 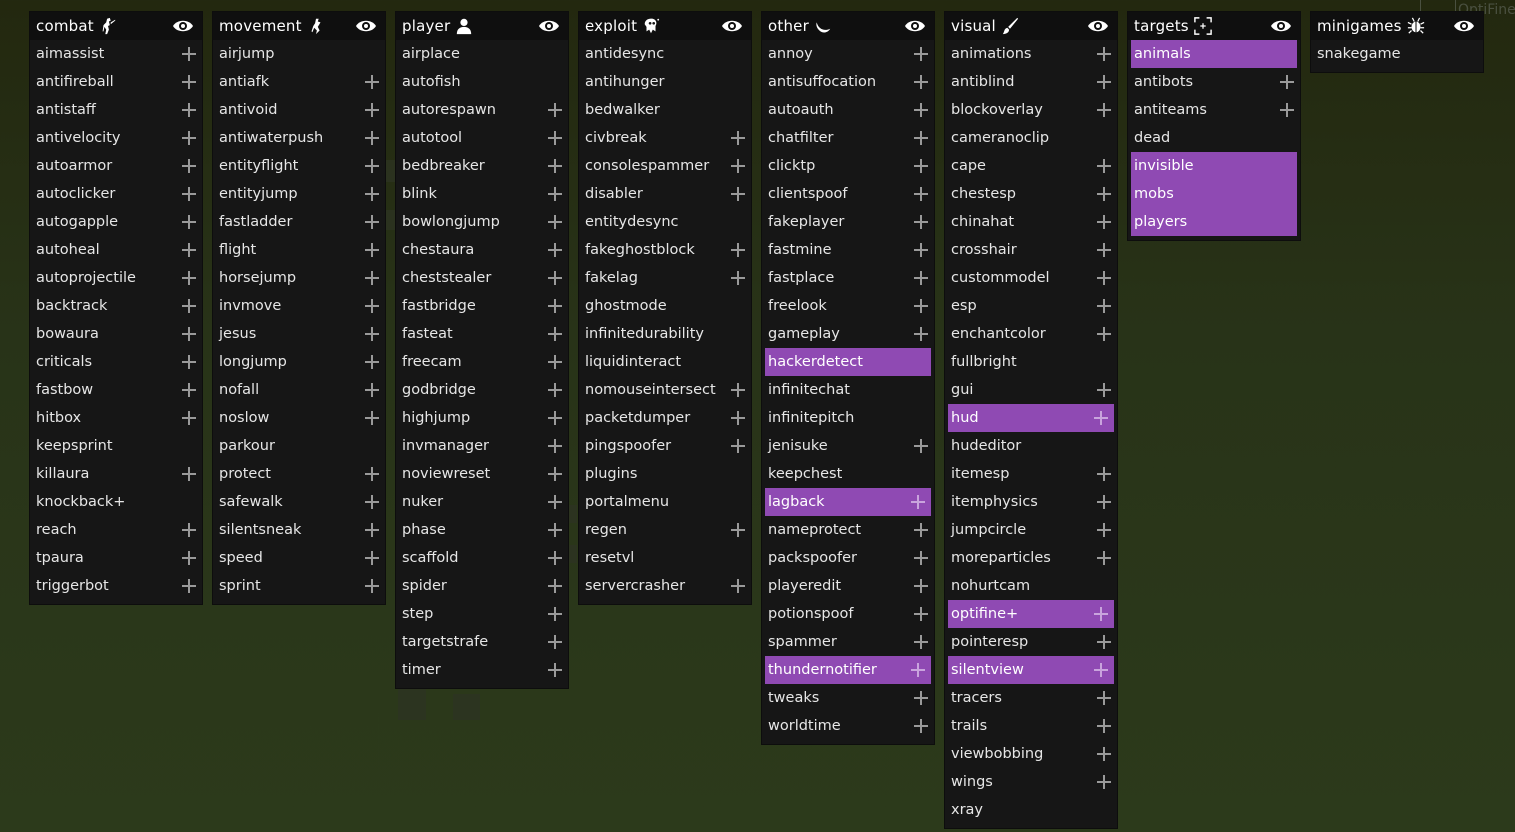 I want to click on module-fullbright: fullbright, so click(x=1031, y=362).